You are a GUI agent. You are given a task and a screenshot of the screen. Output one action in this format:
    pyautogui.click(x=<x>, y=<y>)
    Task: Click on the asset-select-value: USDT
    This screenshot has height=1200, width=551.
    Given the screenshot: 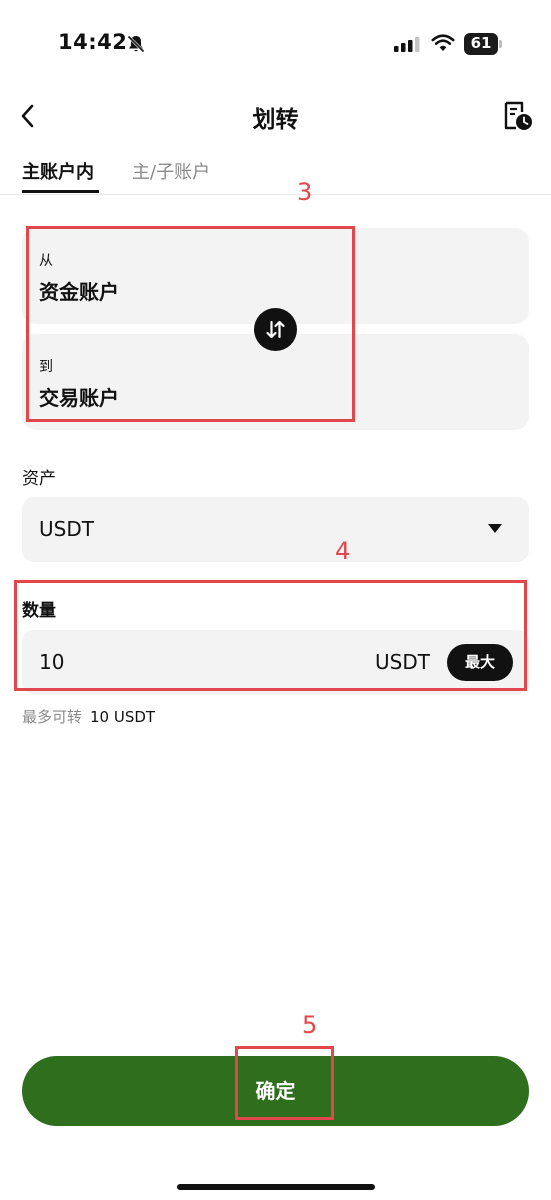 What is the action you would take?
    pyautogui.click(x=66, y=529)
    